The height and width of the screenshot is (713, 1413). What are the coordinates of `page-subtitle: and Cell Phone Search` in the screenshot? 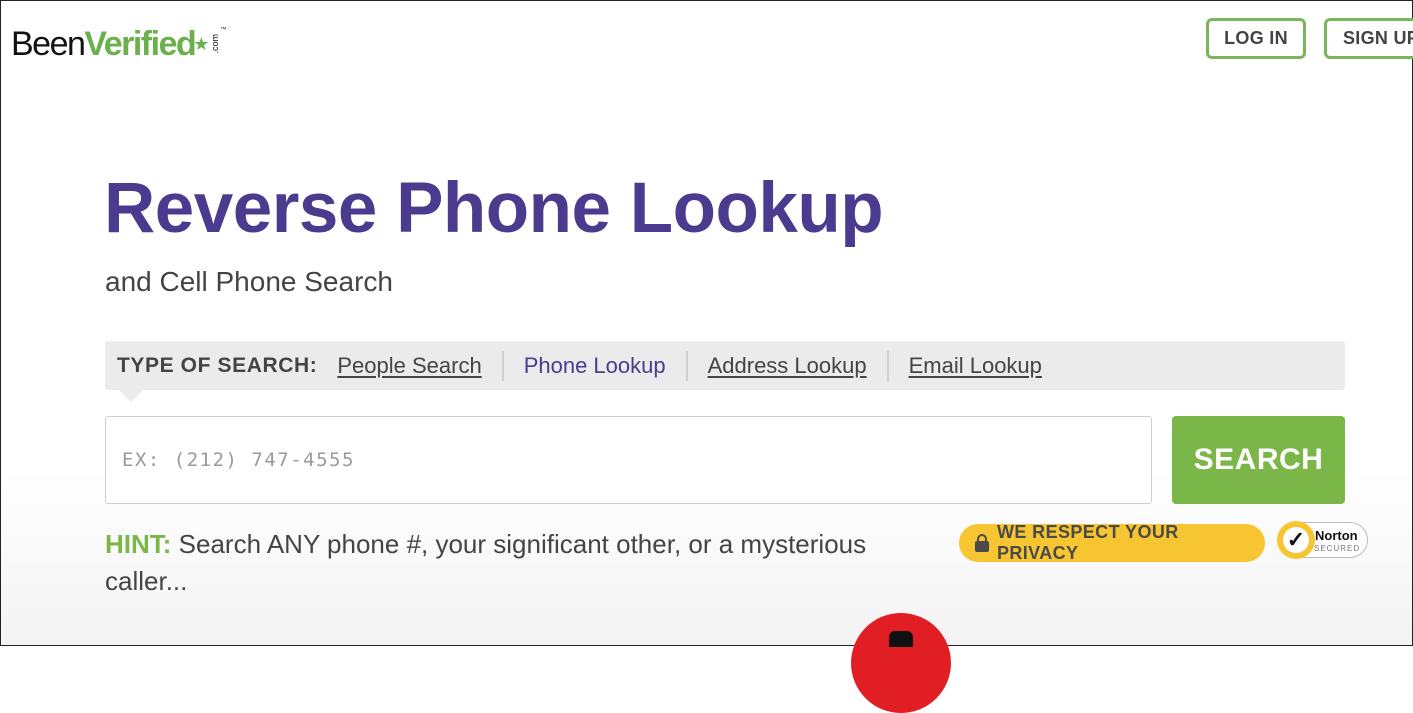 It's located at (249, 281).